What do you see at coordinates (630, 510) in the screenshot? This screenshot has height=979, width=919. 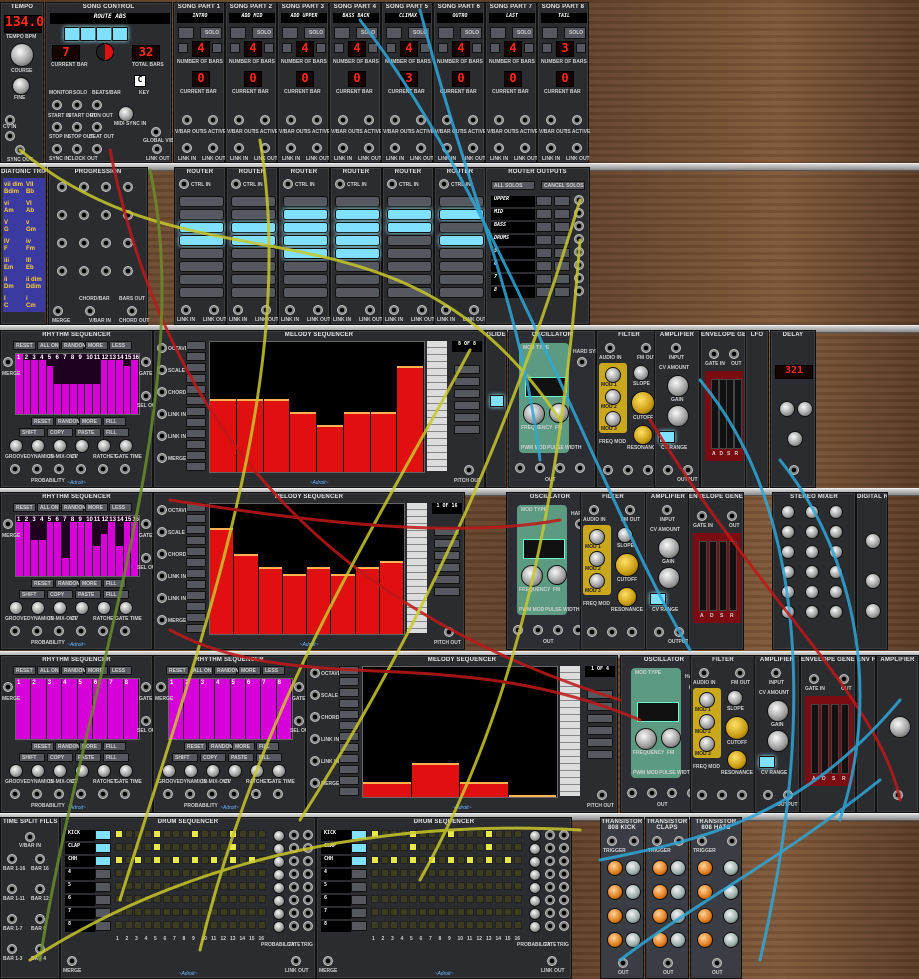 I see `fm-out-jack` at bounding box center [630, 510].